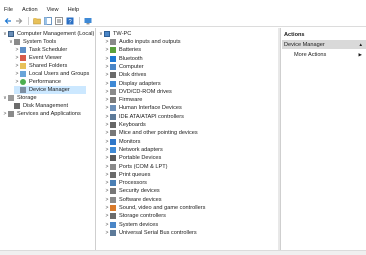  I want to click on device-category-label: Portable Devices, so click(140, 158).